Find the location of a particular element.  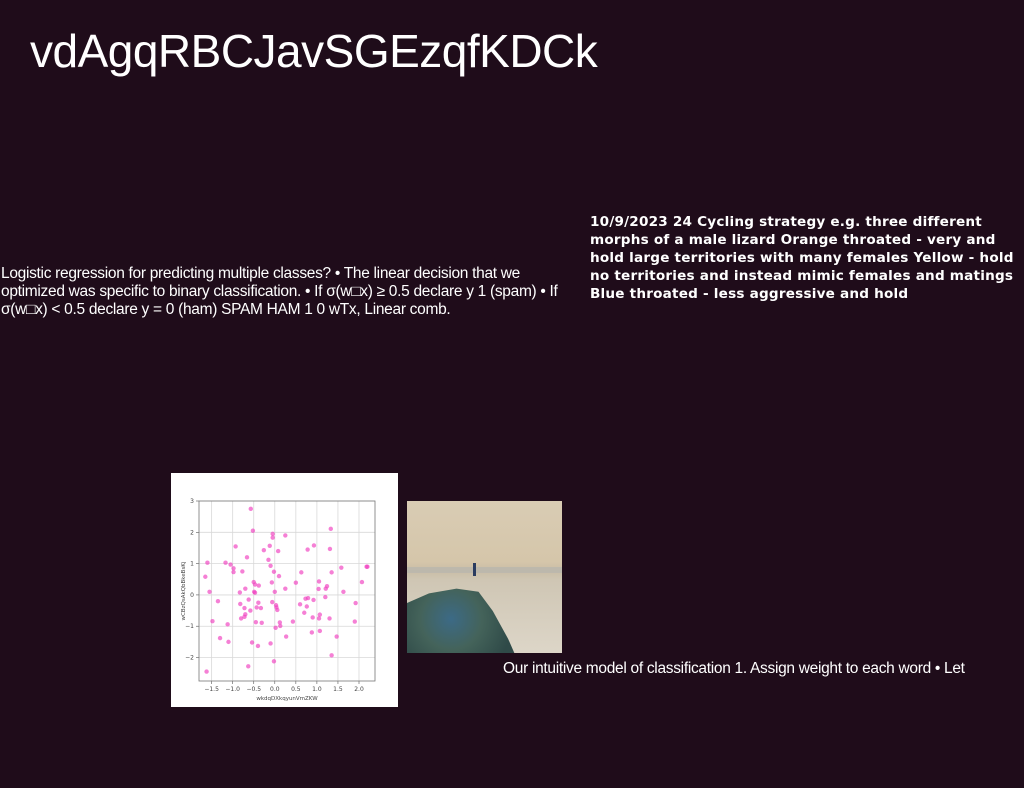

x-tick-label: 1.0 is located at coordinates (317, 689).